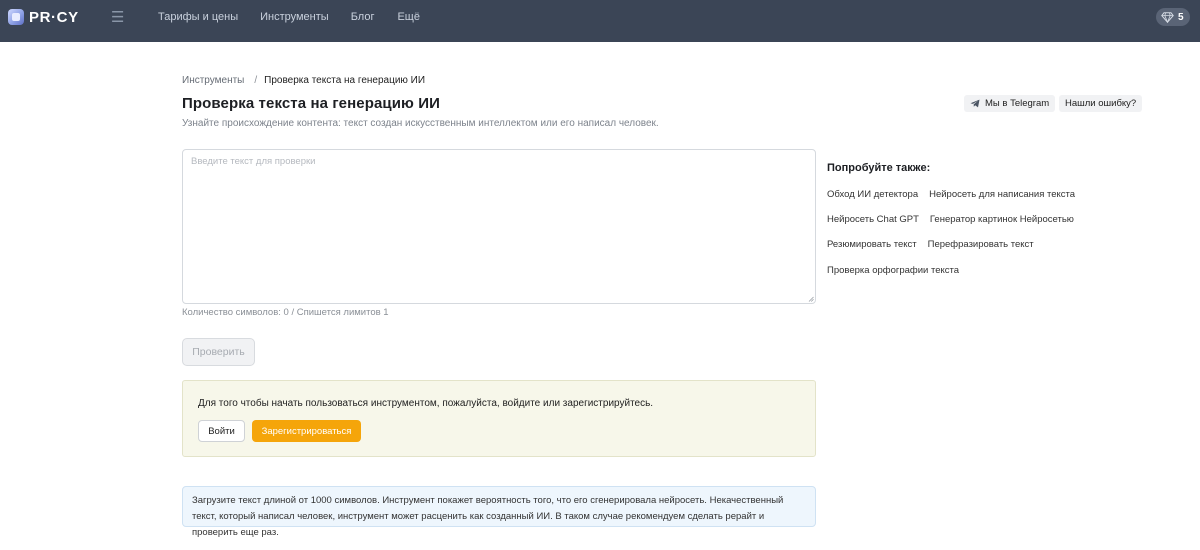  What do you see at coordinates (1167, 17) in the screenshot?
I see `diamond-icon` at bounding box center [1167, 17].